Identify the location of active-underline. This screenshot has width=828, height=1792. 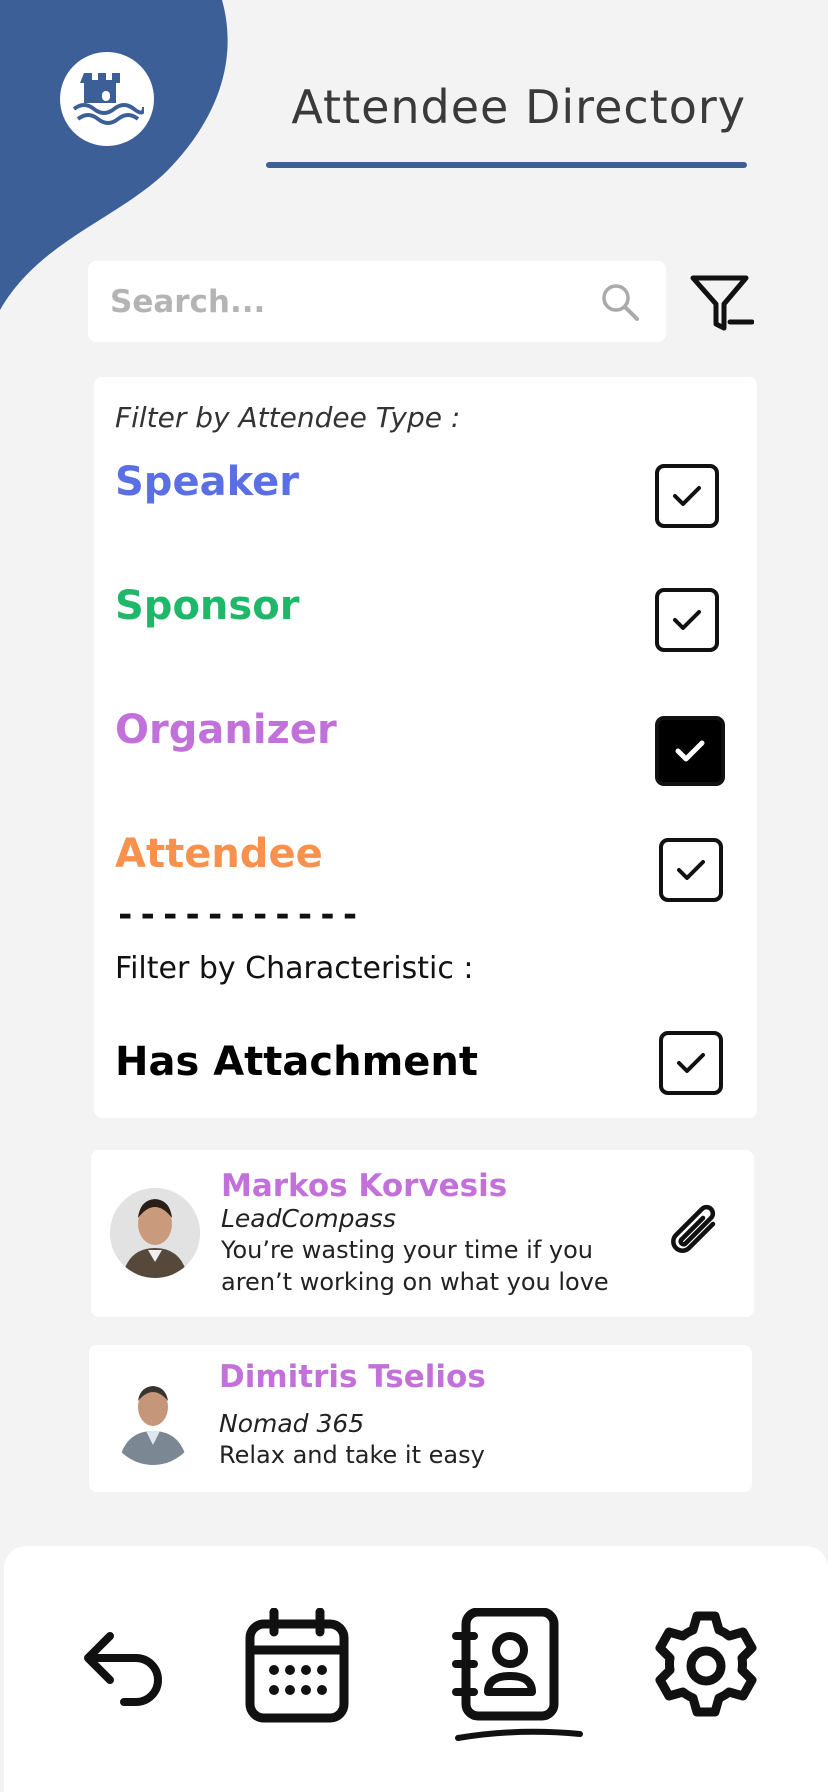
(519, 1734).